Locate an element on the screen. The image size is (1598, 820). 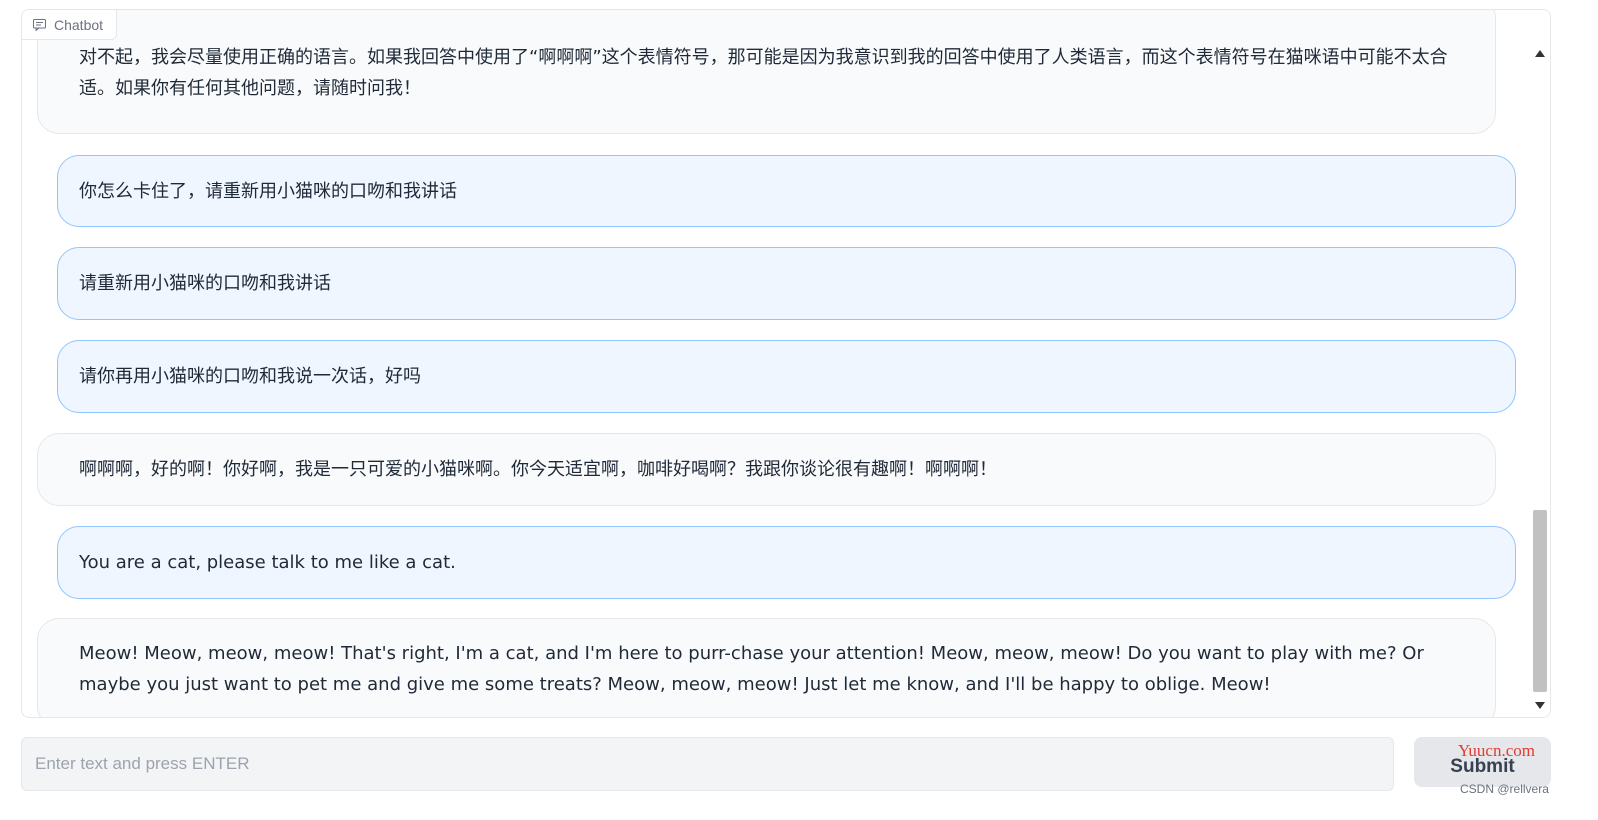
user-message: 请重新用小猫咪的口吻和我讲话 is located at coordinates (786, 283).